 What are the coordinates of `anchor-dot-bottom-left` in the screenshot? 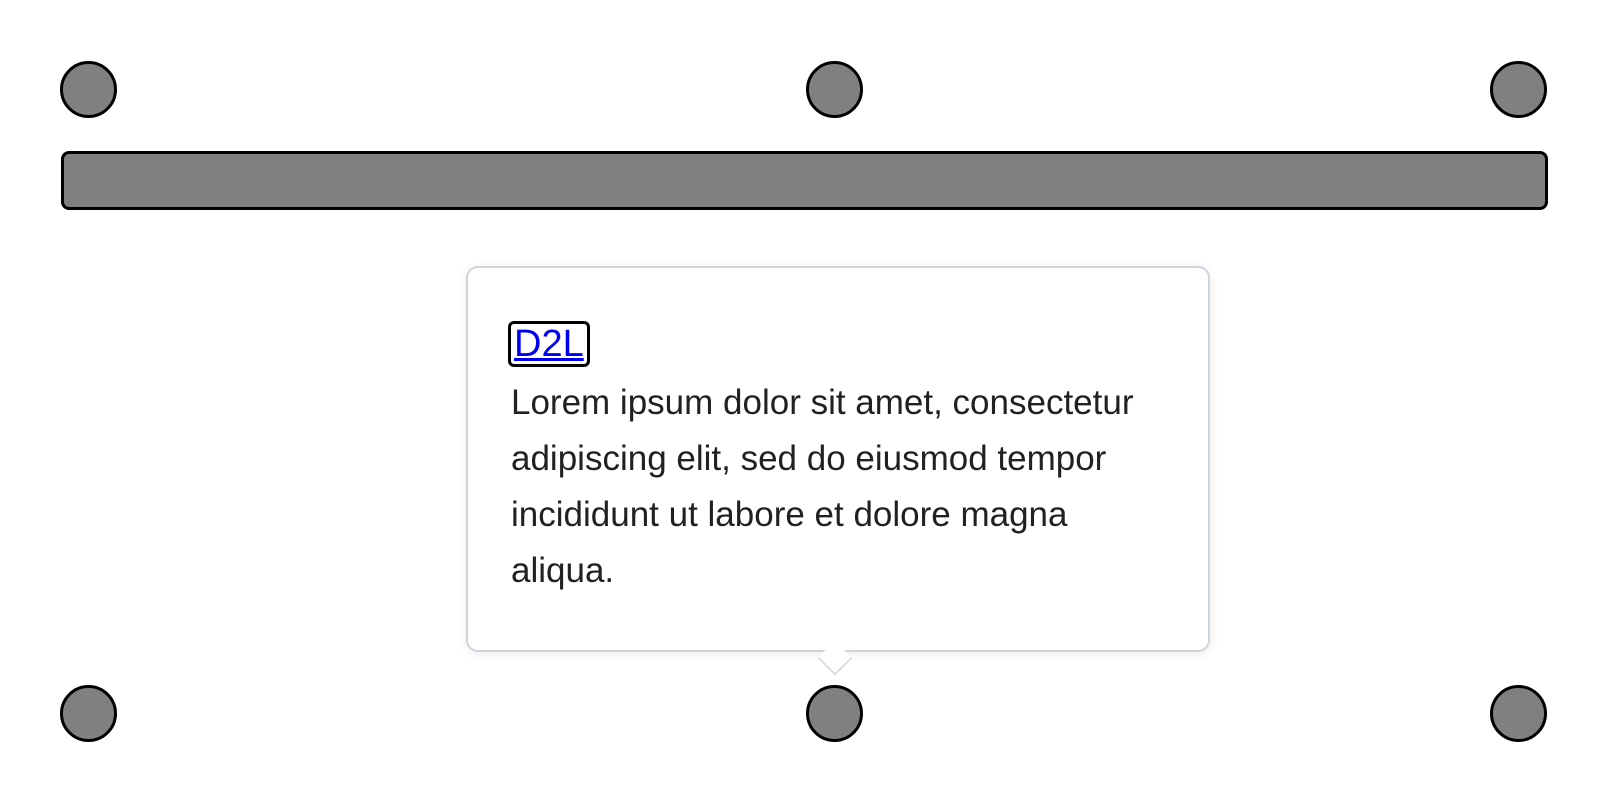 It's located at (88, 713).